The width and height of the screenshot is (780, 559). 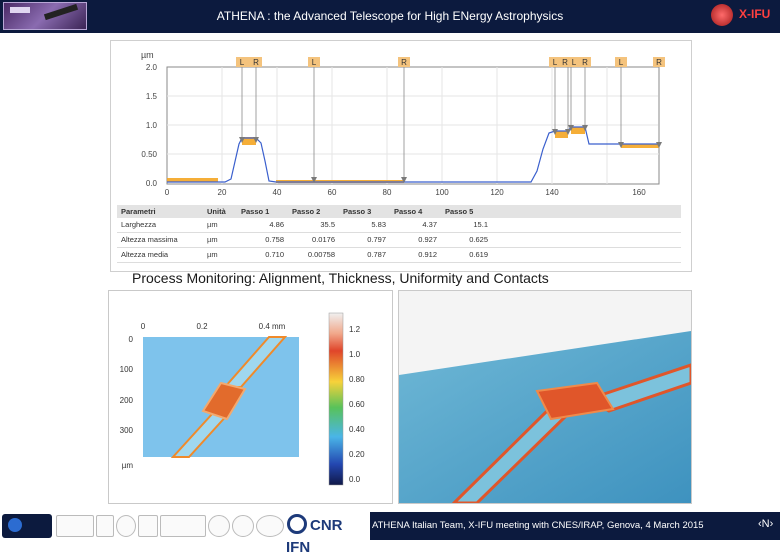 What do you see at coordinates (126, 526) in the screenshot?
I see `seal-logo` at bounding box center [126, 526].